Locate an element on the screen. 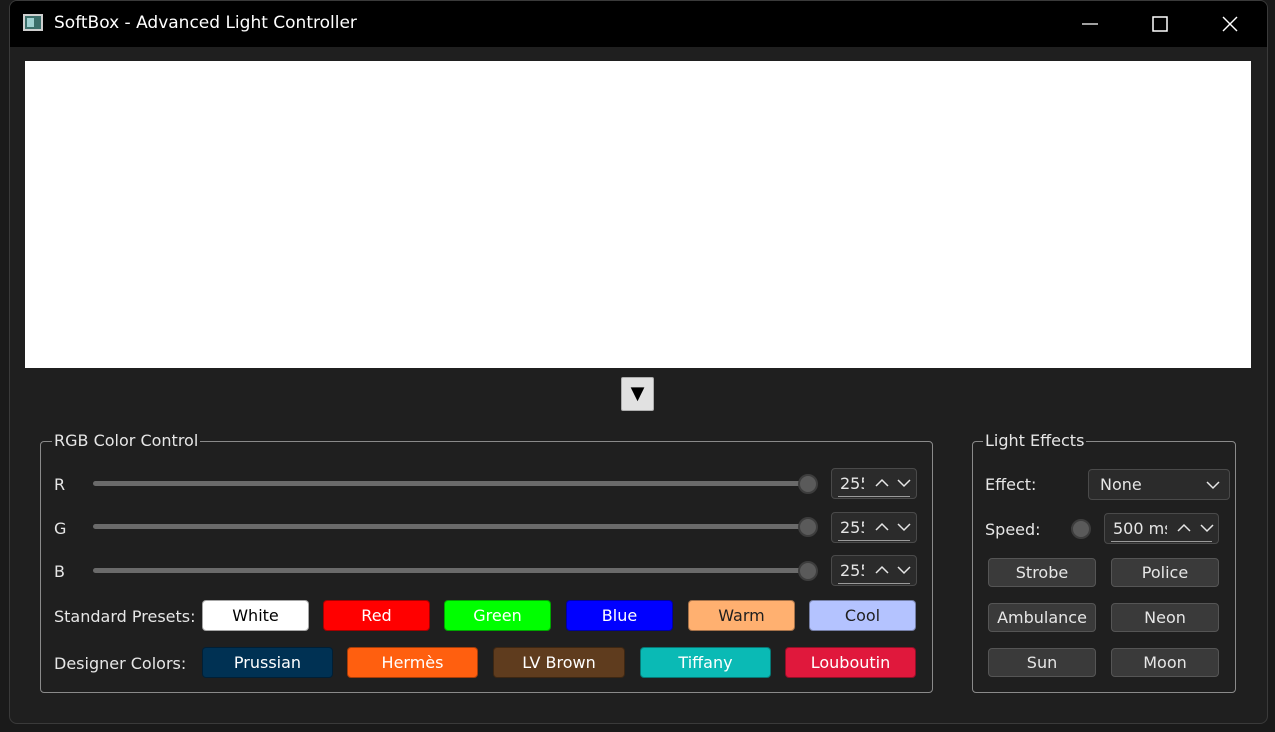  spinbox-r-value: 255 is located at coordinates (852, 483).